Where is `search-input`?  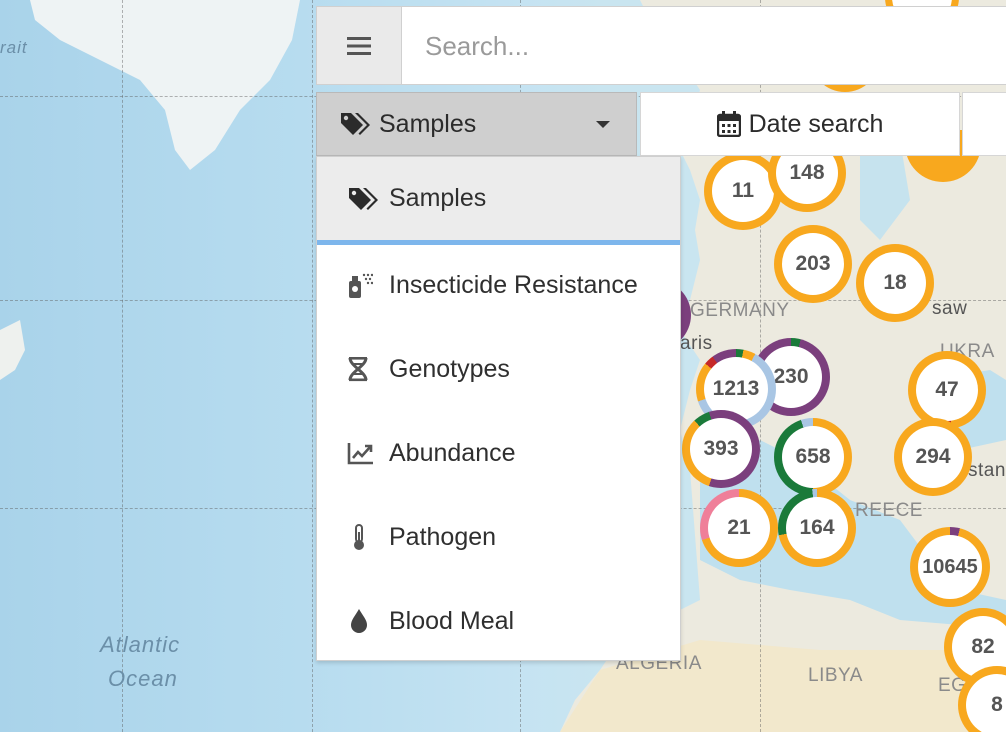 search-input is located at coordinates (704, 46).